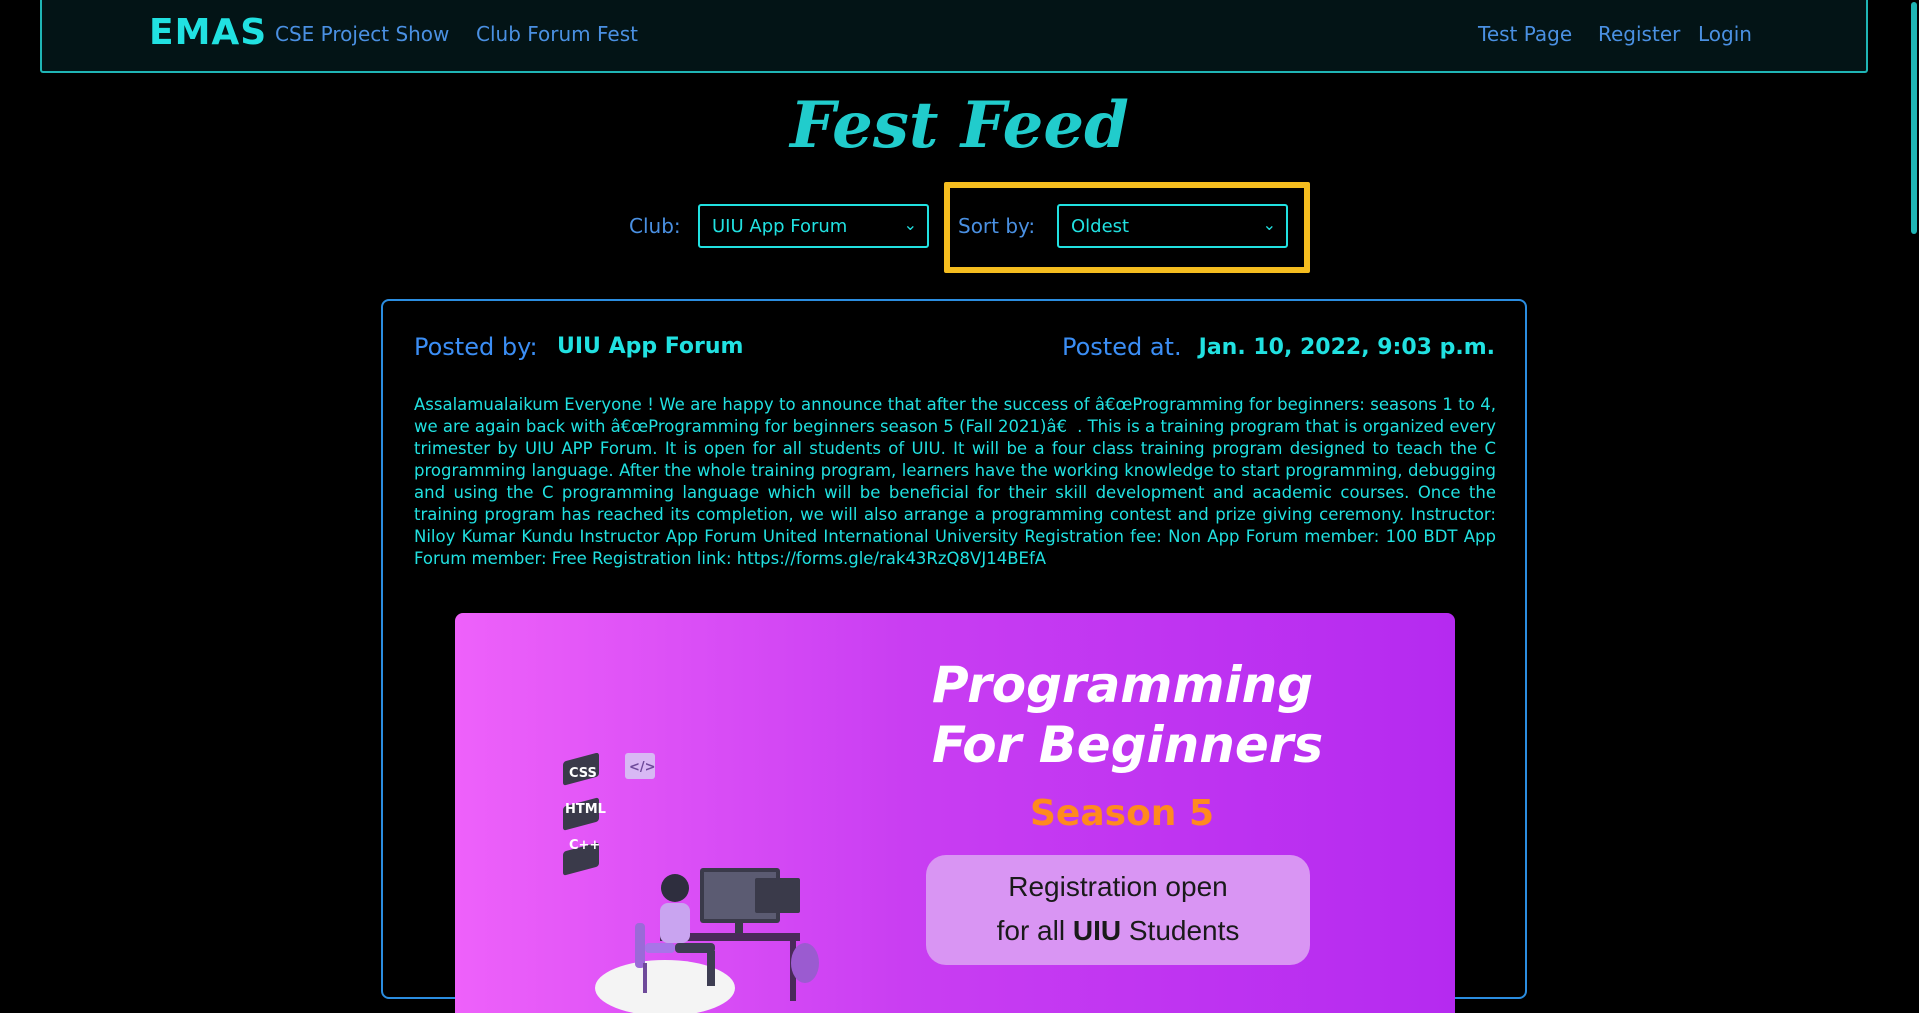 The width and height of the screenshot is (1919, 1013). I want to click on page-scrollbar, so click(1915, 483).